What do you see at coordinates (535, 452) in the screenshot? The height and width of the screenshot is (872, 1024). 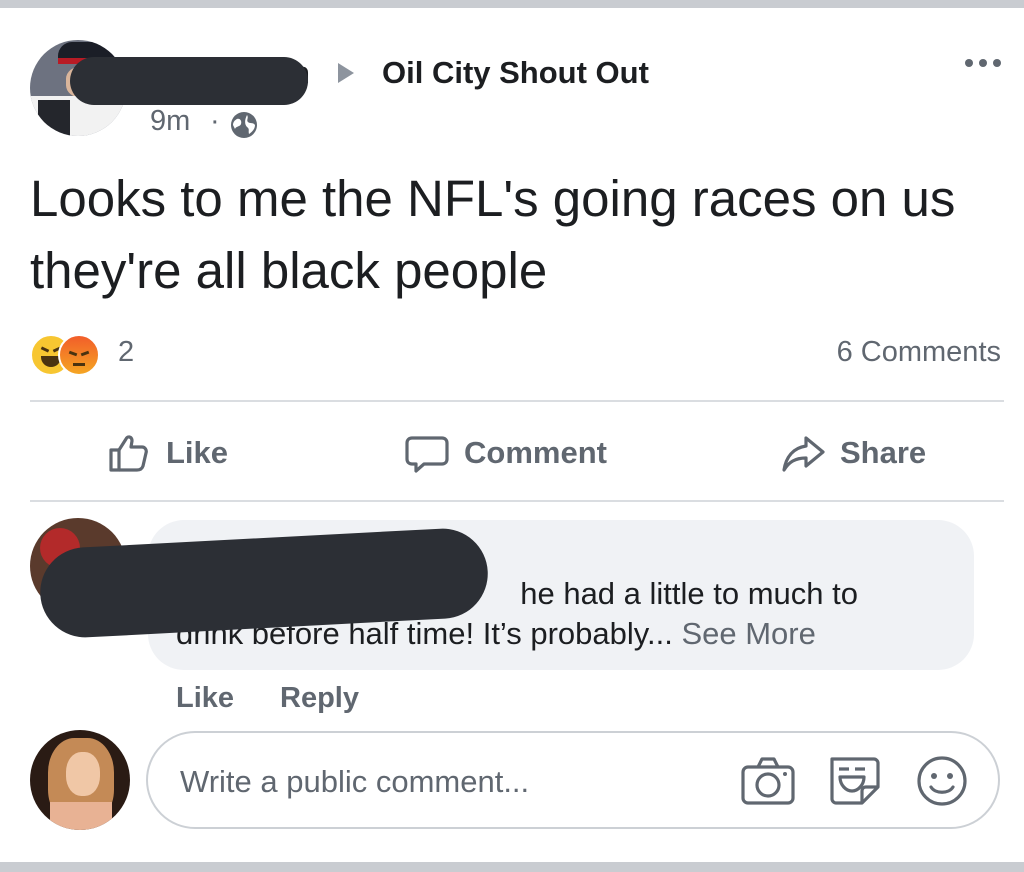 I see `comment-label: Comment` at bounding box center [535, 452].